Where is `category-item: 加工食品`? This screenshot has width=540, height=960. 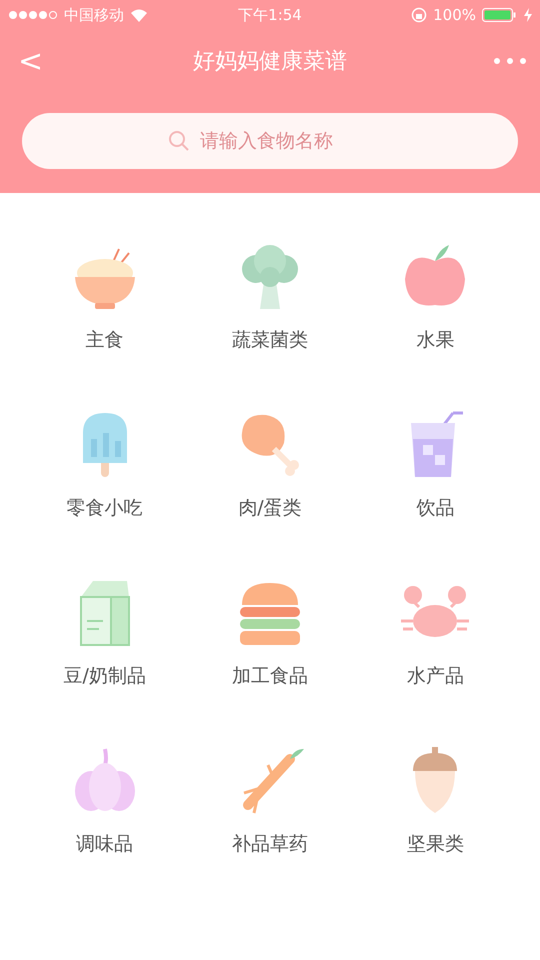
category-item: 加工食品 is located at coordinates (270, 633).